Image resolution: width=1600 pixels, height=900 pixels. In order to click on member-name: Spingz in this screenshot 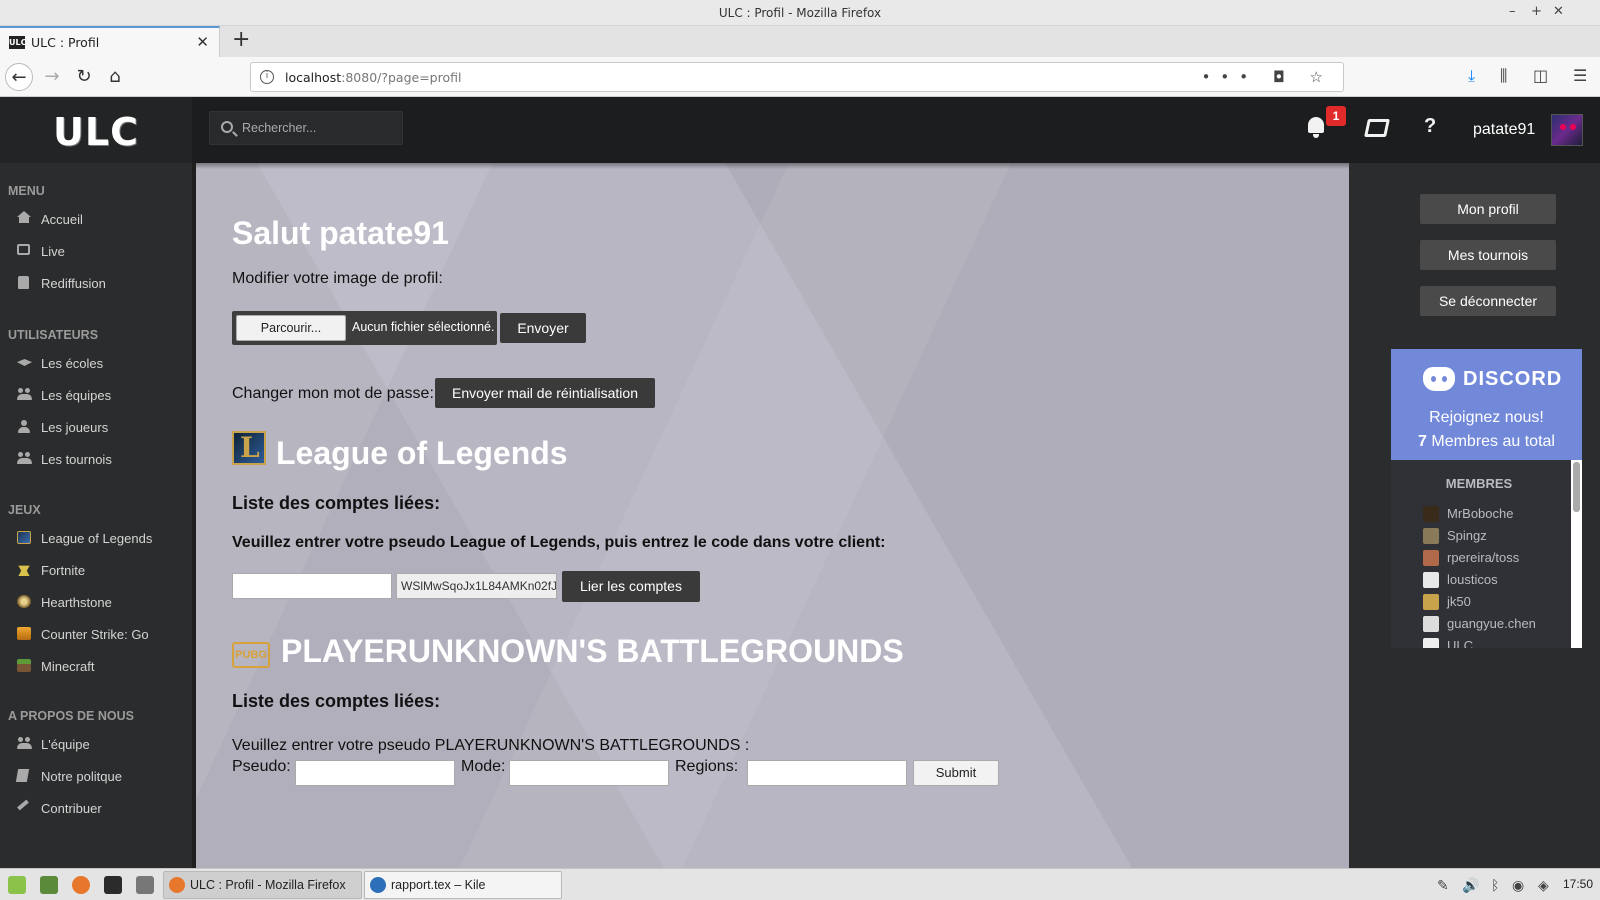, I will do `click(1467, 535)`.